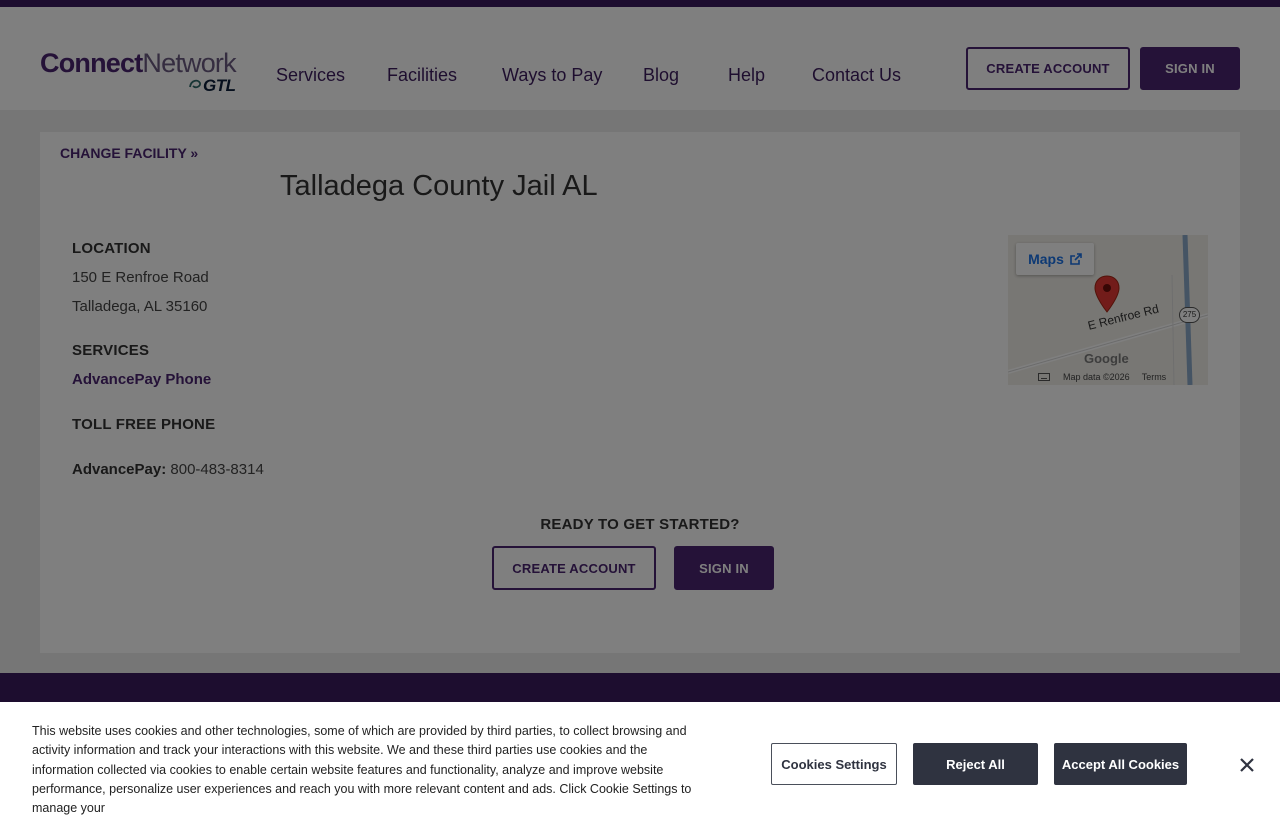 The image size is (1280, 818). Describe the element at coordinates (834, 764) in the screenshot. I see `cookies-settings-button: Cookies Settings` at that location.